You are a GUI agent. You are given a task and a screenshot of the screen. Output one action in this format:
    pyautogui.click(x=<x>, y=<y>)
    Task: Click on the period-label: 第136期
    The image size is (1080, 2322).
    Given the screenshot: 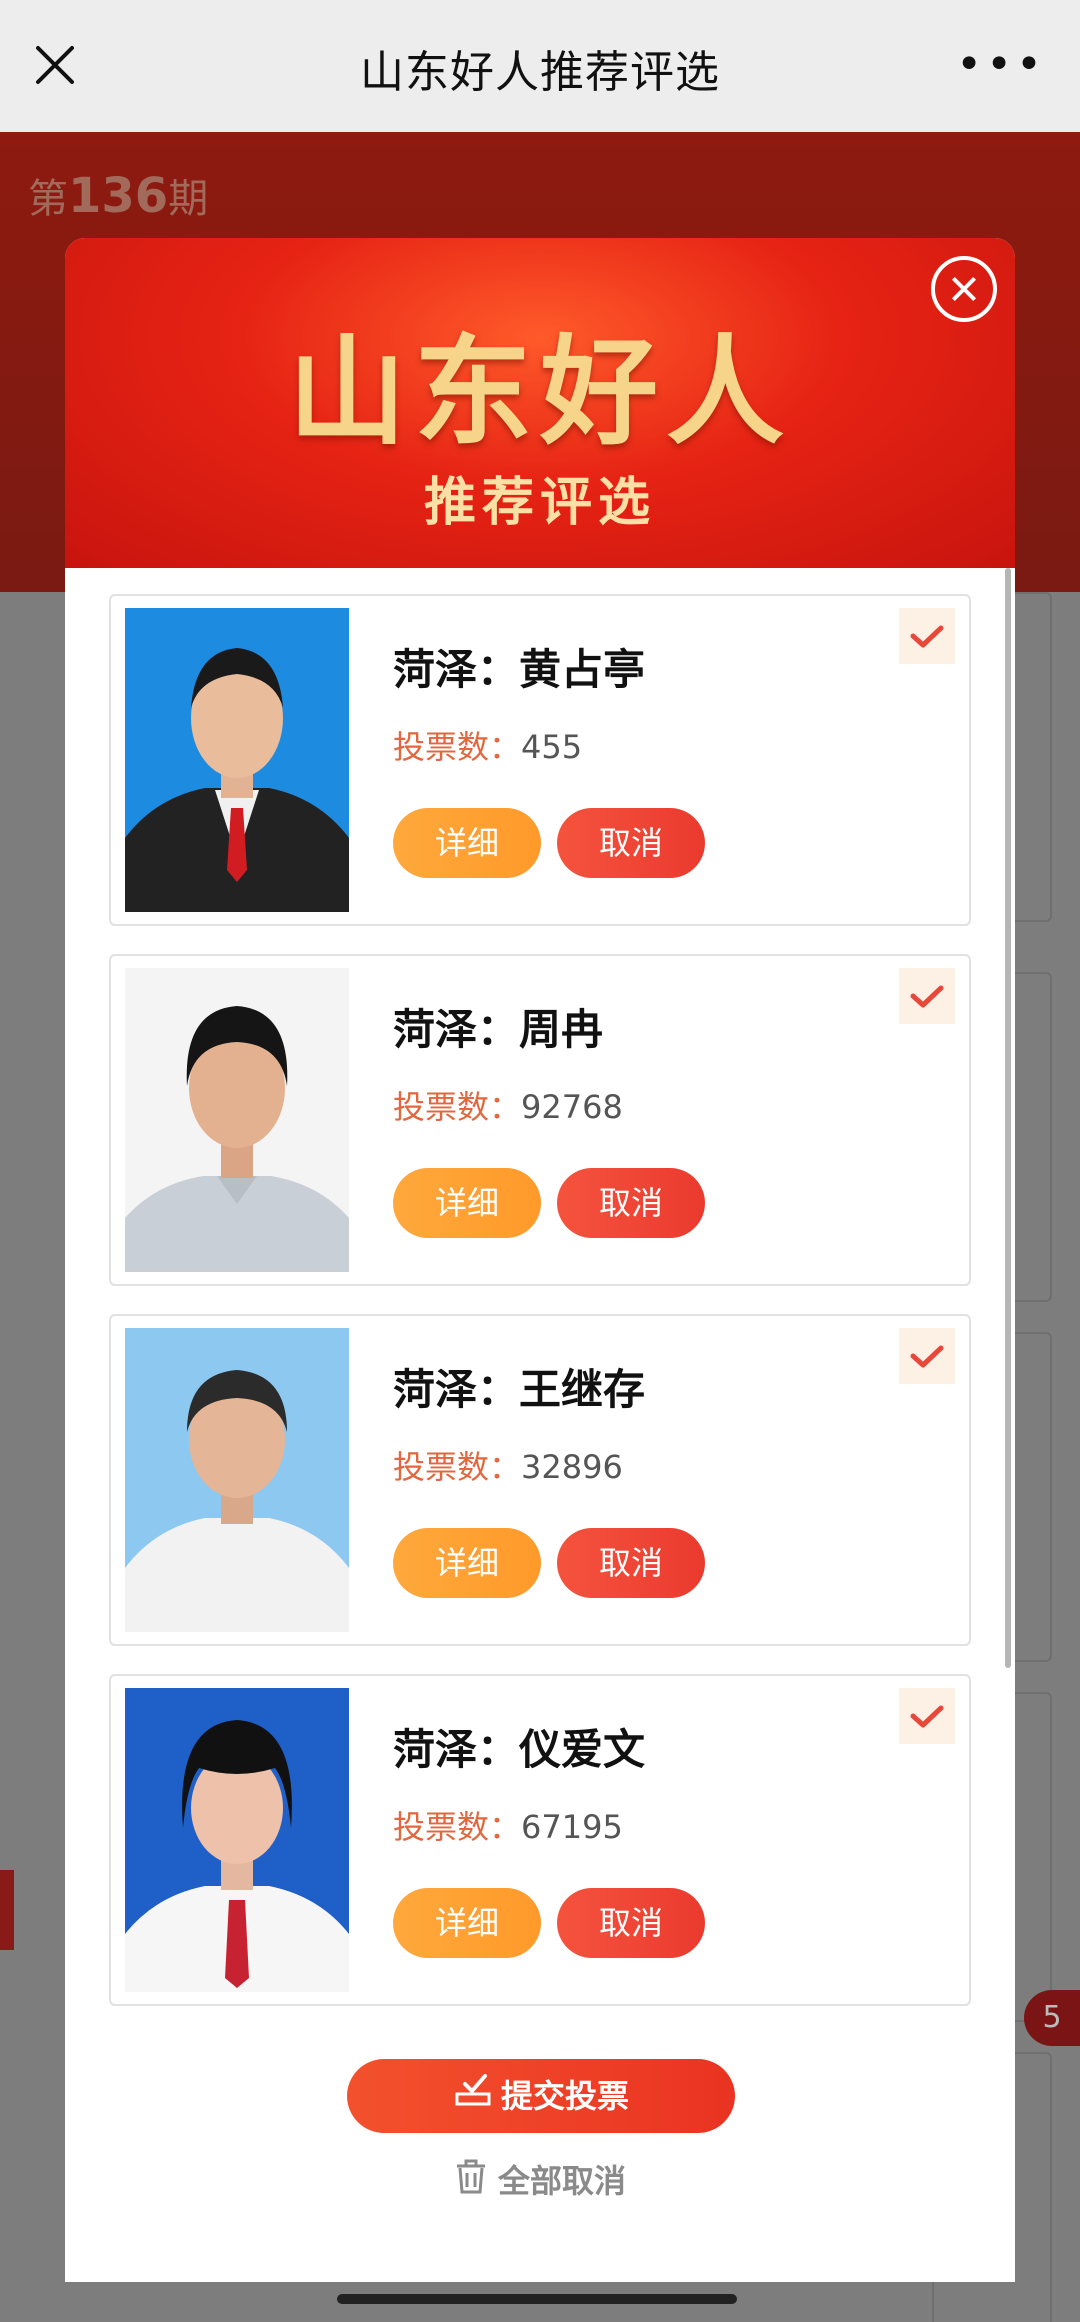 What is the action you would take?
    pyautogui.click(x=118, y=196)
    